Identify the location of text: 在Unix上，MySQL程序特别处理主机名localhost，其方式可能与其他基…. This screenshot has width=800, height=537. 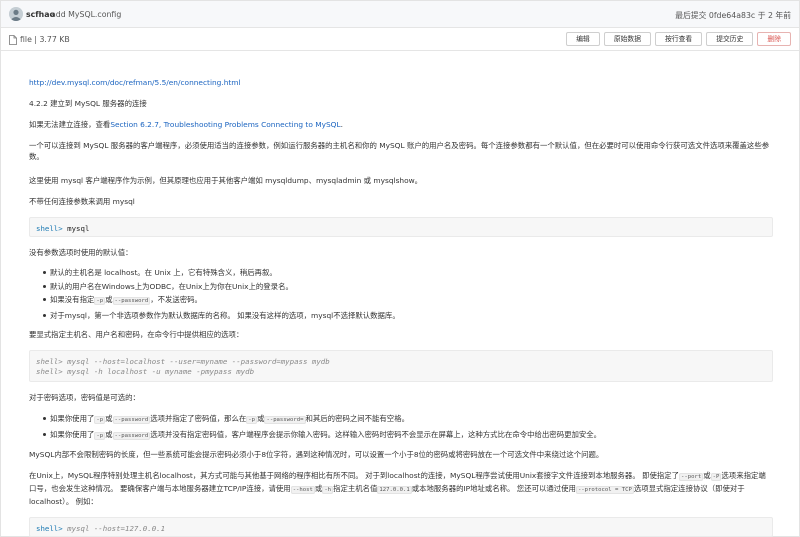
(354, 475).